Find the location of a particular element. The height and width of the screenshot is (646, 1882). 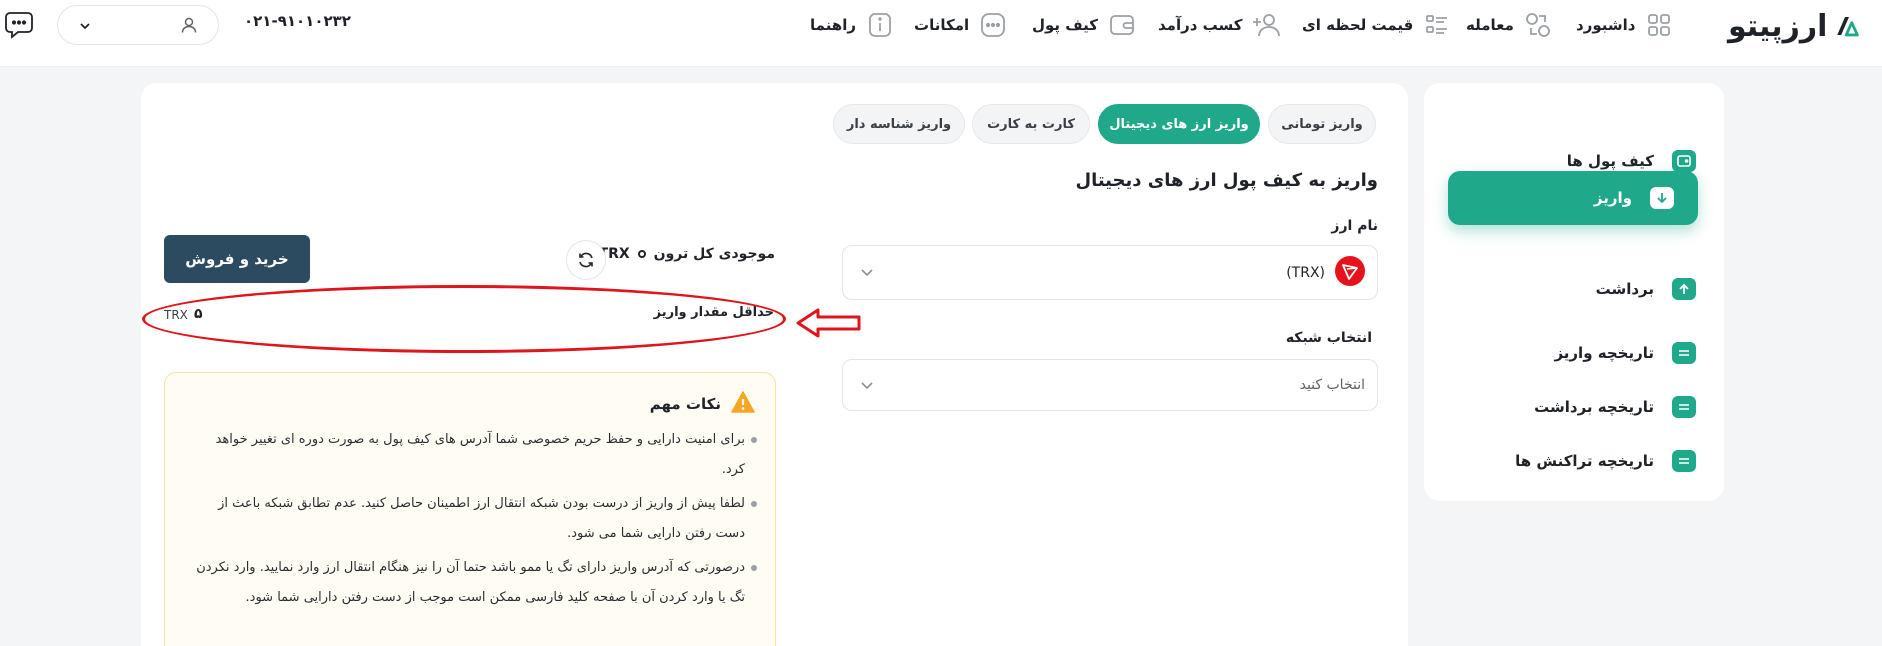

sidebar-item-deposit-history: تاریخچه واریز is located at coordinates (1573, 353).